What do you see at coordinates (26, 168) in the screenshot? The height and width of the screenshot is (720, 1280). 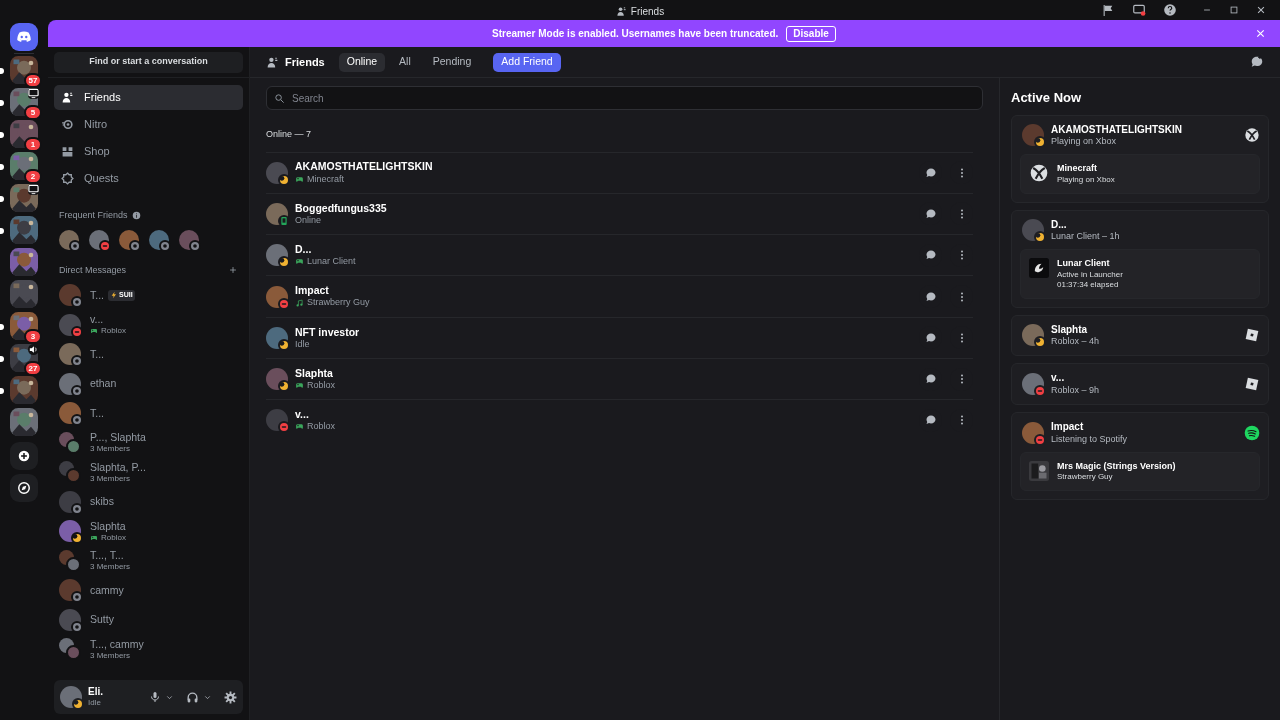 I see `server-button: 2` at bounding box center [26, 168].